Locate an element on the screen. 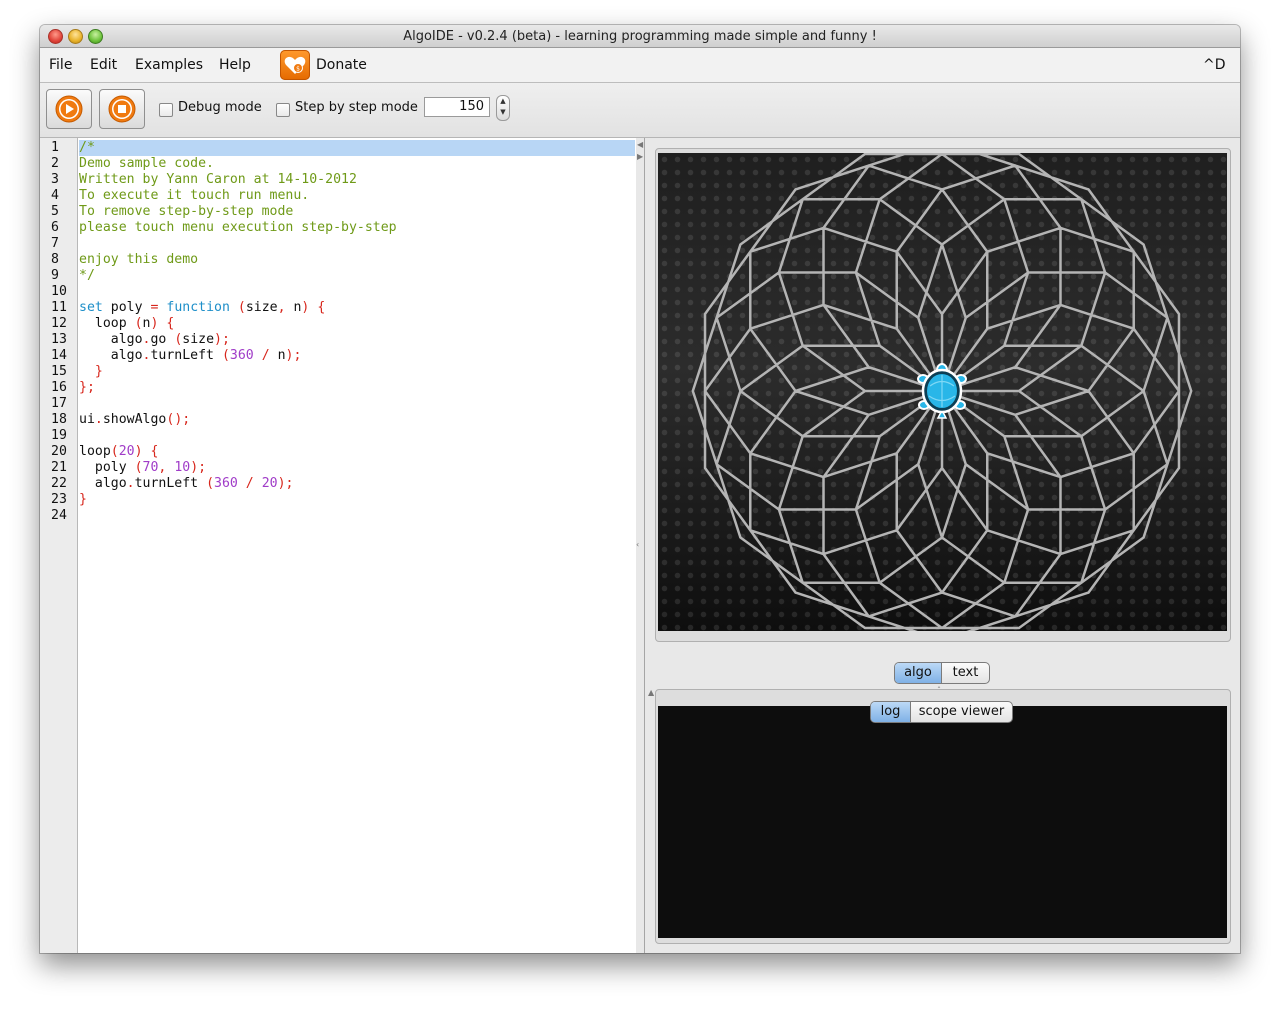 The height and width of the screenshot is (1010, 1280). stop-icon is located at coordinates (122, 109).